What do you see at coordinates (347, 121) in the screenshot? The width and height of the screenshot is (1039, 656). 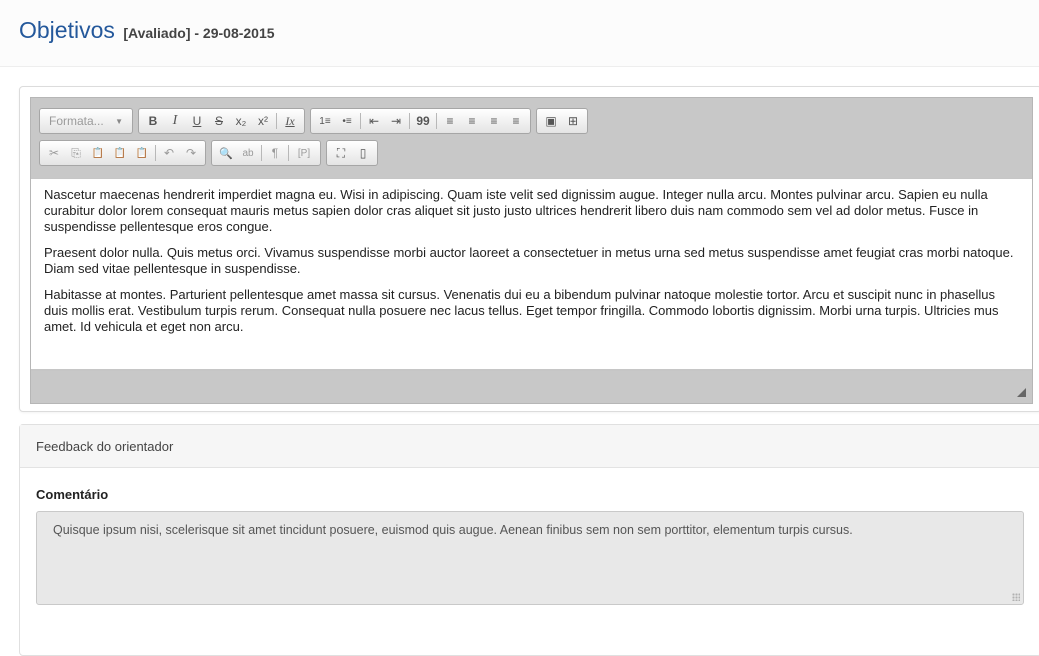 I see `bulleted-list-button: •≡` at bounding box center [347, 121].